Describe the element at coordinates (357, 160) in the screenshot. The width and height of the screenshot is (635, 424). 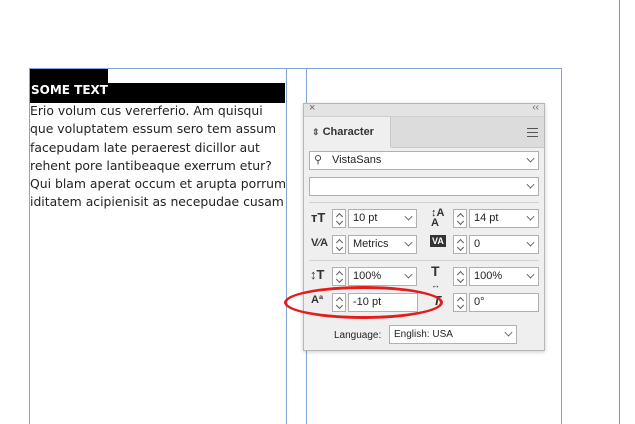
I see `font-family-value: VistaSans` at that location.